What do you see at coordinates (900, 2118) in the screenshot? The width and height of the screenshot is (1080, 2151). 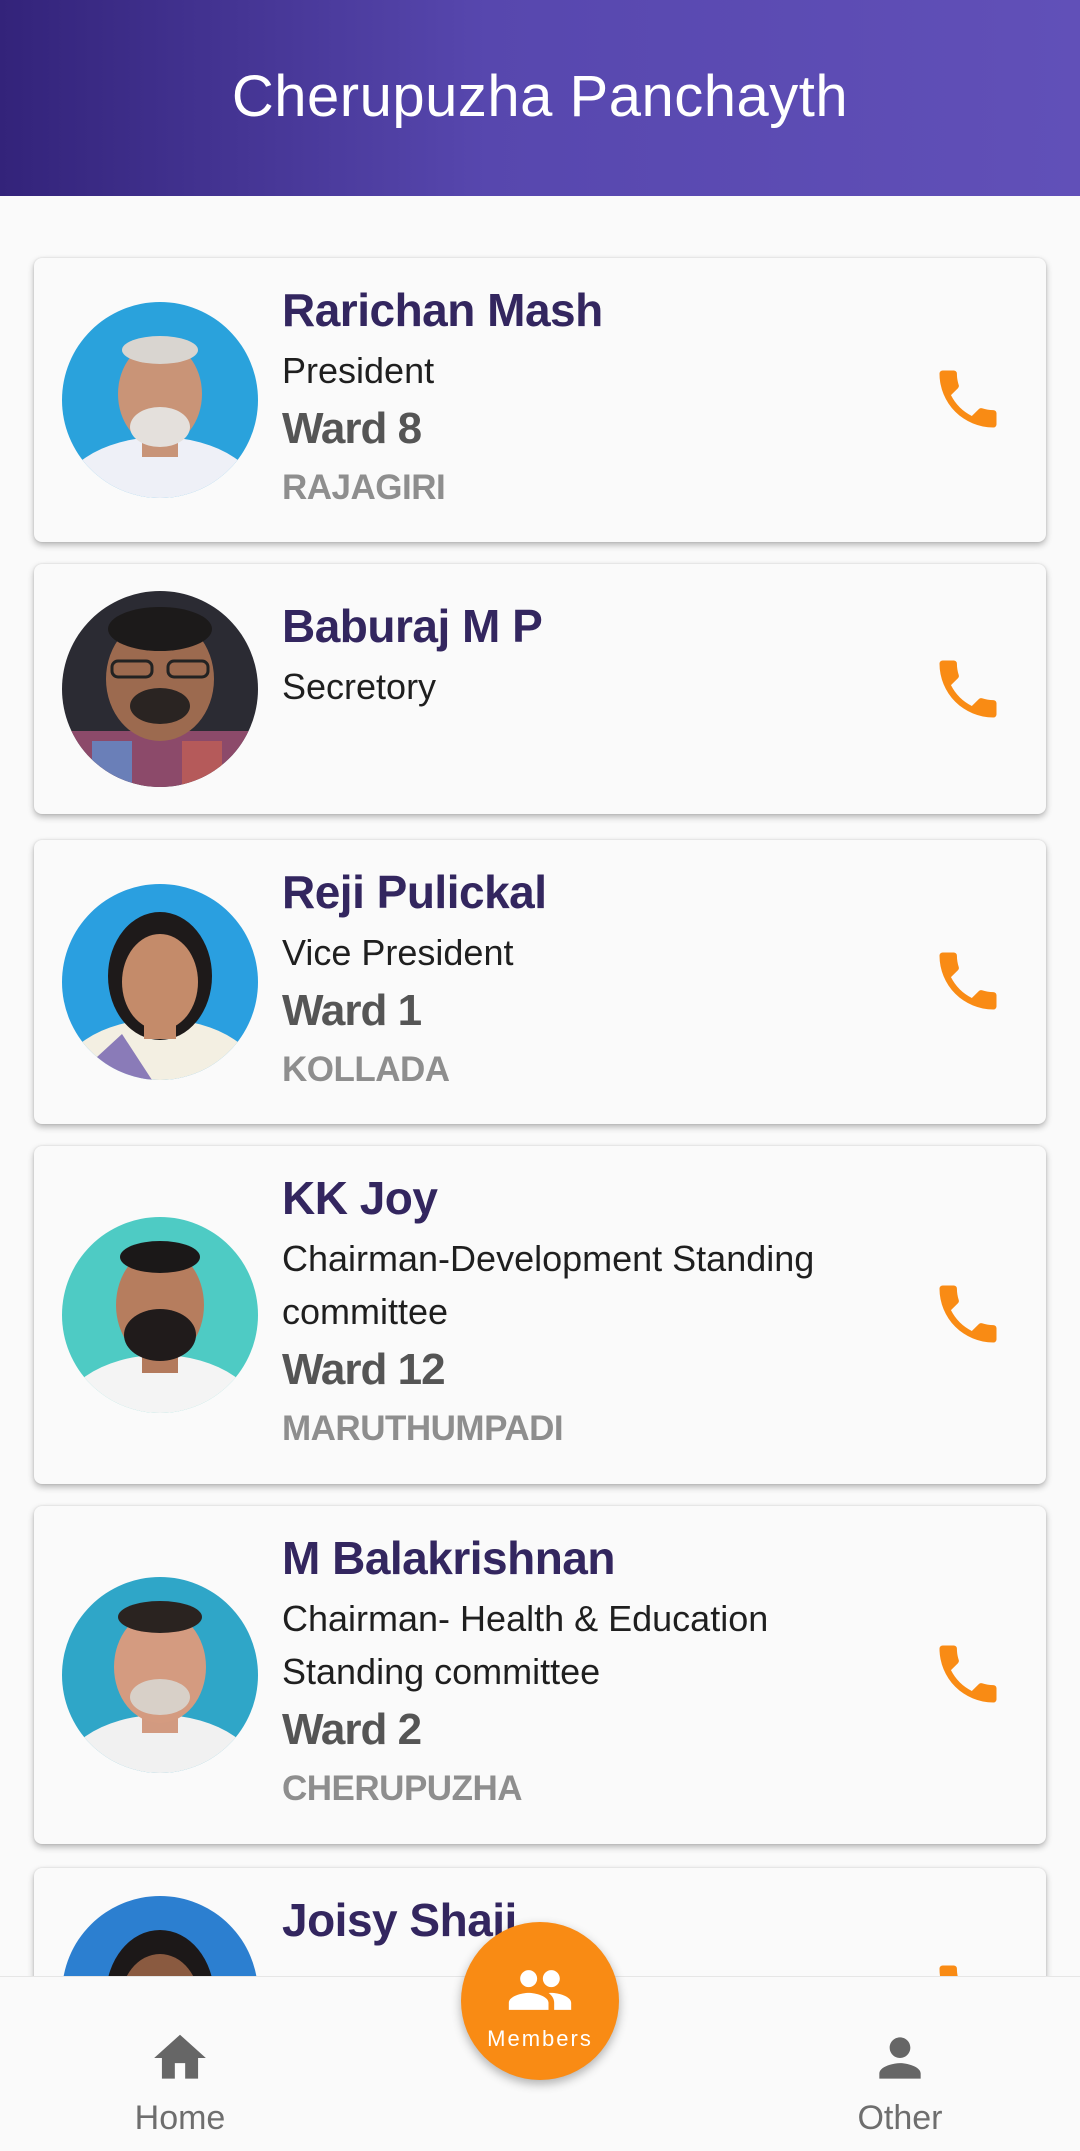 I see `nav-other-label: Other` at bounding box center [900, 2118].